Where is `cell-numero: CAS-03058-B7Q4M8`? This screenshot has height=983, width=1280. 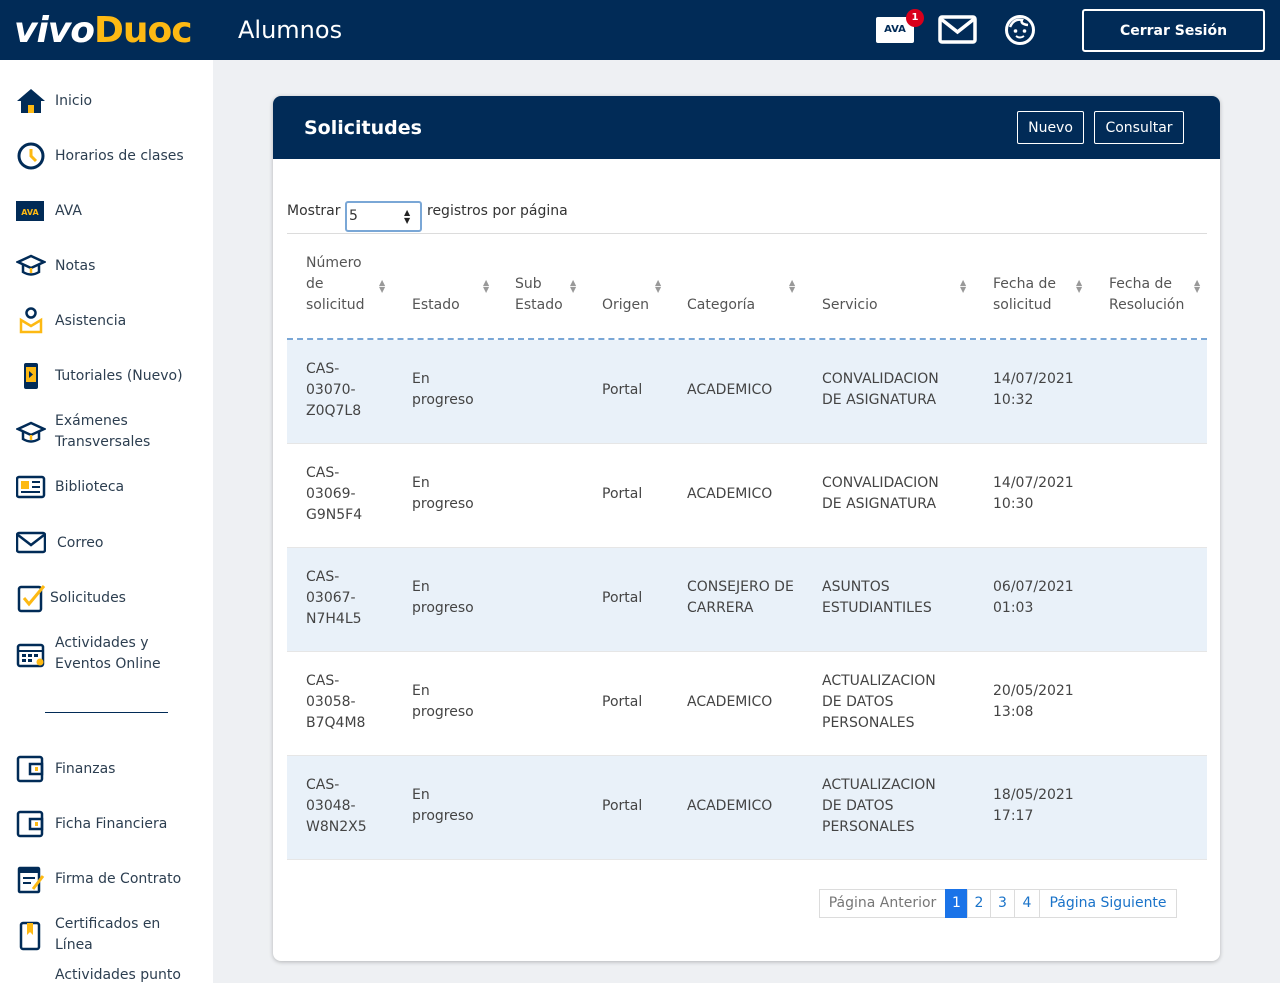 cell-numero: CAS-03058-B7Q4M8 is located at coordinates (336, 702).